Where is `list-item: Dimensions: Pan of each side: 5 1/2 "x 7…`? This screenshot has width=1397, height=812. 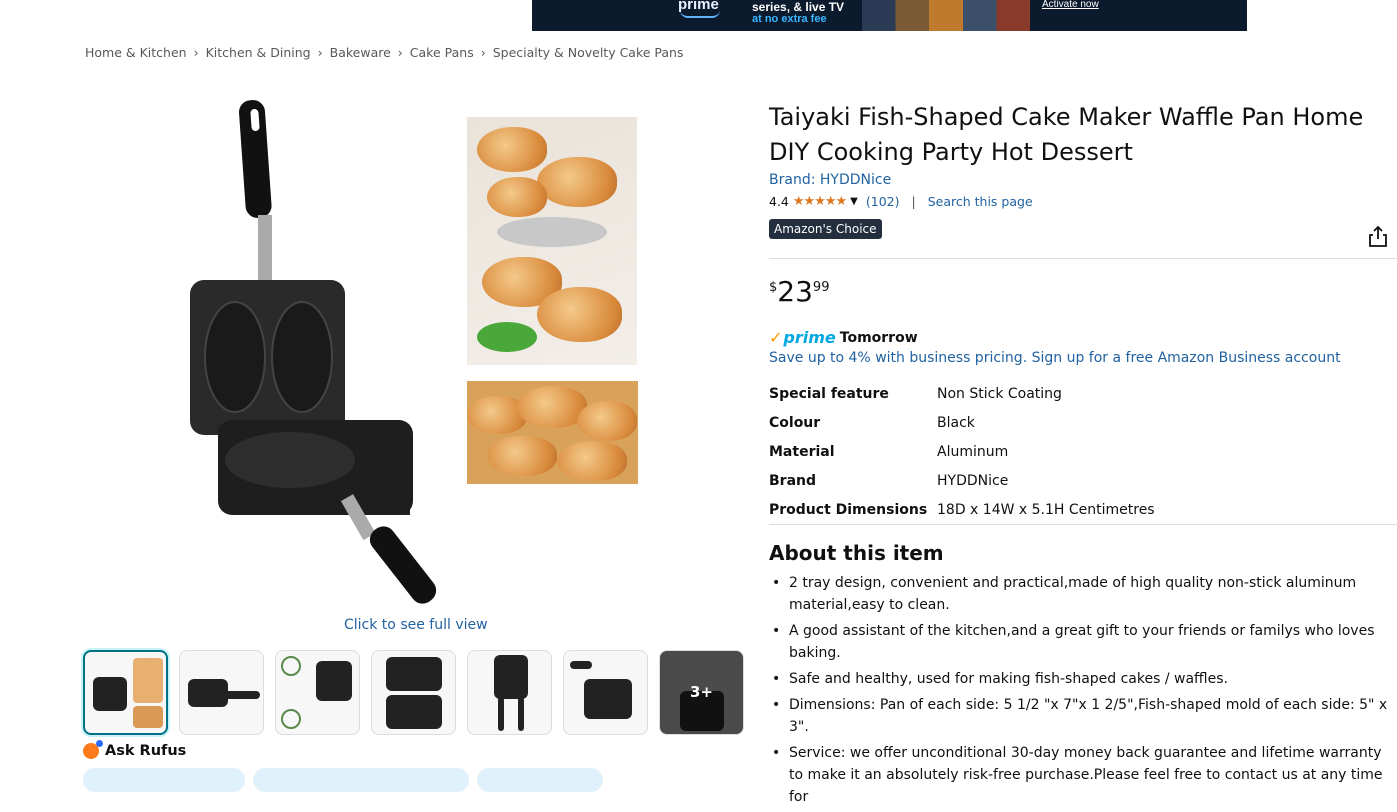
list-item: Dimensions: Pan of each side: 5 1/2 "x 7… is located at coordinates (1083, 716).